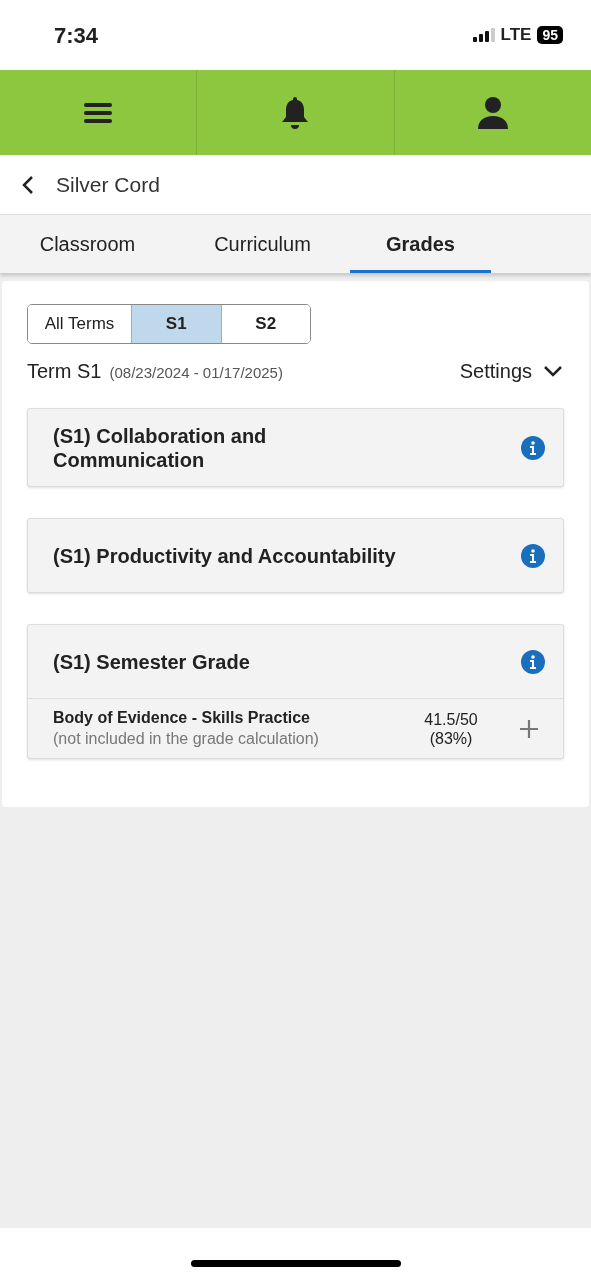 The image size is (591, 1280). Describe the element at coordinates (87, 244) in the screenshot. I see `tab: Classroom` at that location.